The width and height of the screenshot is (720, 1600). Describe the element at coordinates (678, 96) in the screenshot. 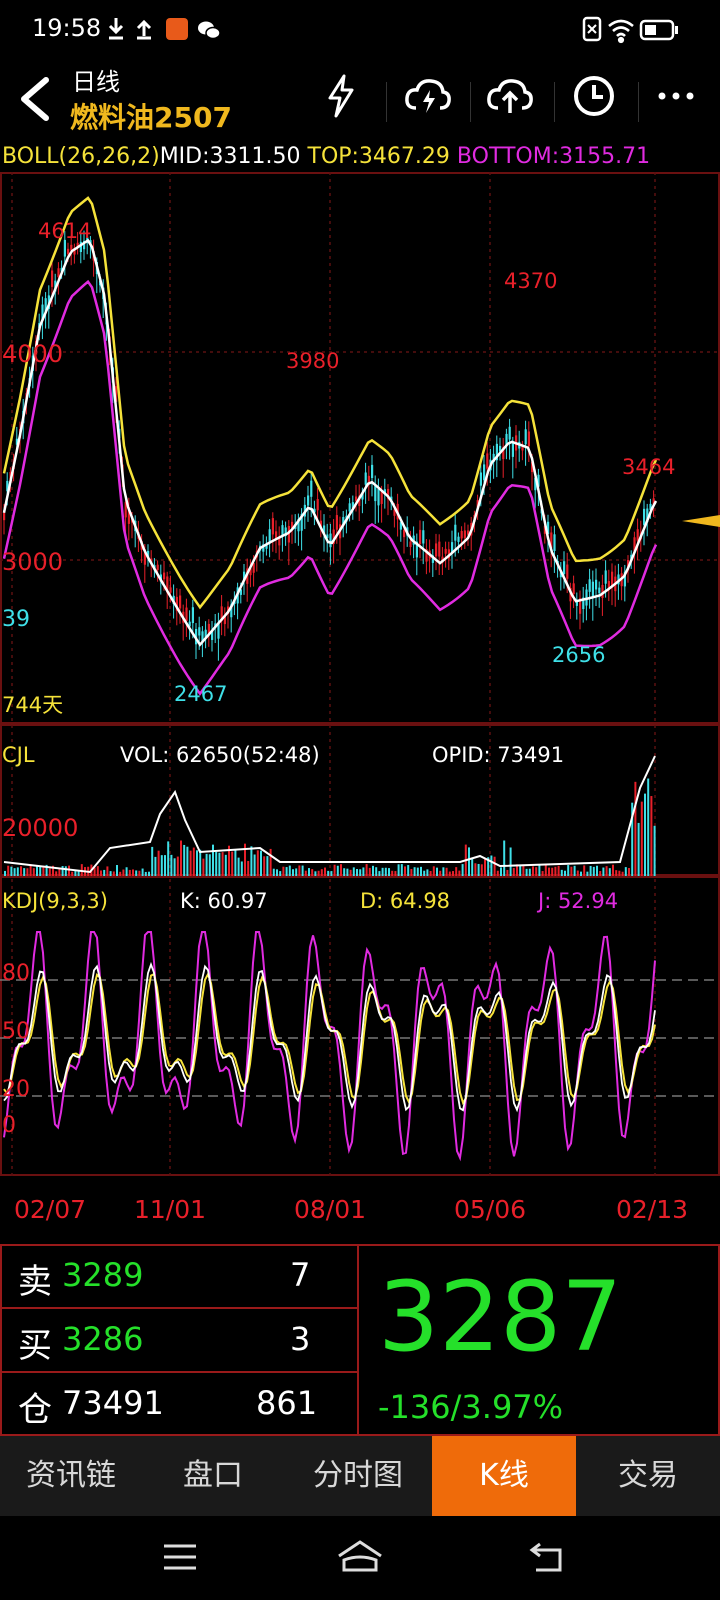

I see `more-icon` at that location.